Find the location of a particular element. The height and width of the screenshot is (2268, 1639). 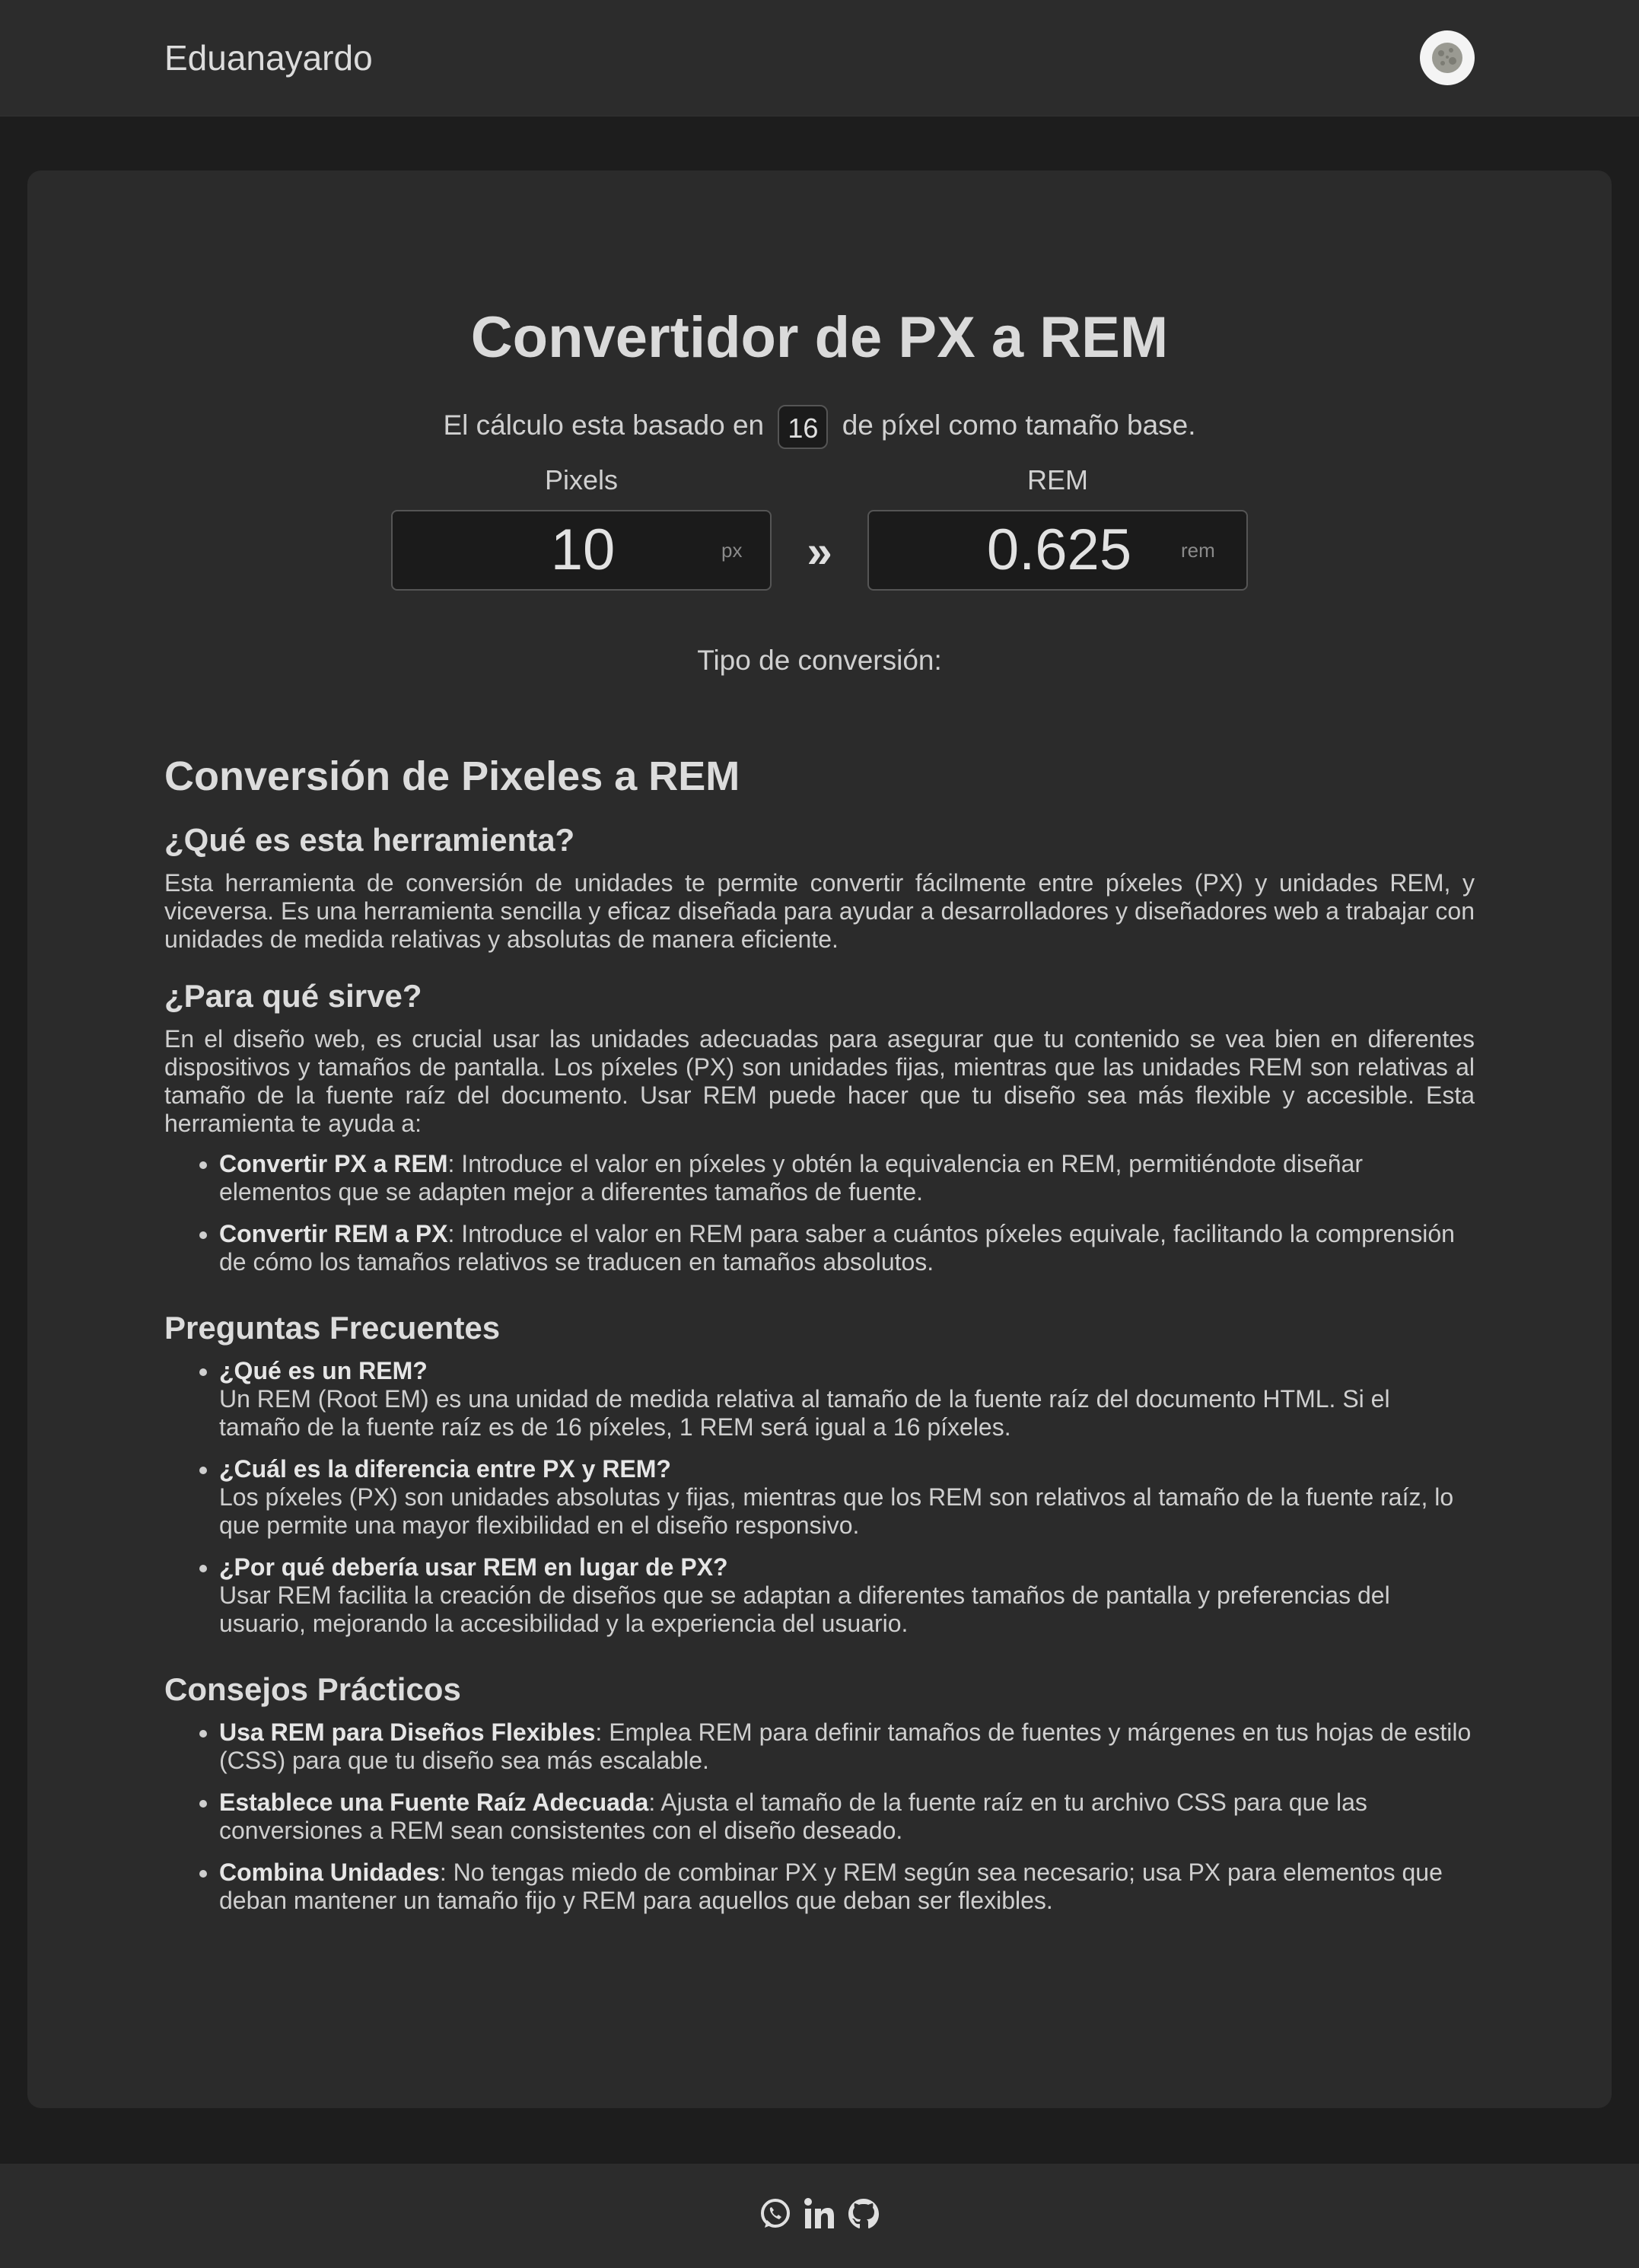

px-unit-label: px is located at coordinates (732, 550).